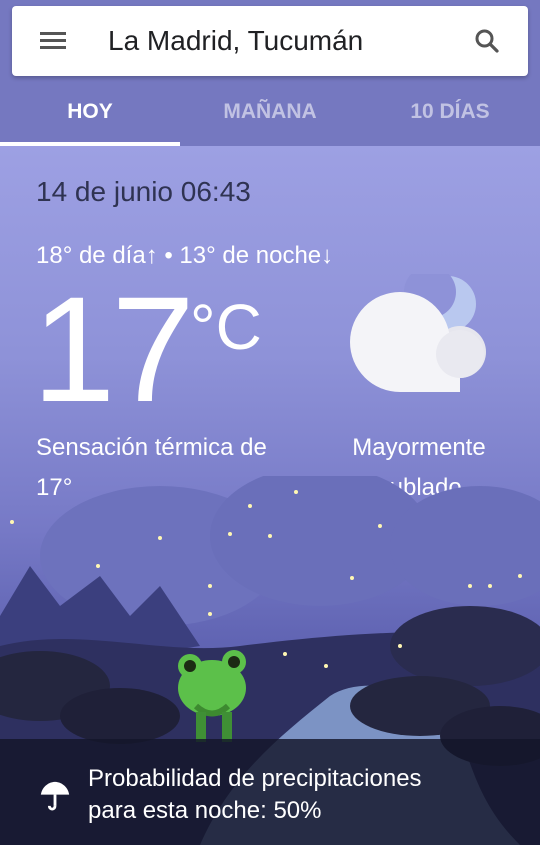 The image size is (540, 845). What do you see at coordinates (151, 447) in the screenshot?
I see `feels-like-line1: Sensación térmica de` at bounding box center [151, 447].